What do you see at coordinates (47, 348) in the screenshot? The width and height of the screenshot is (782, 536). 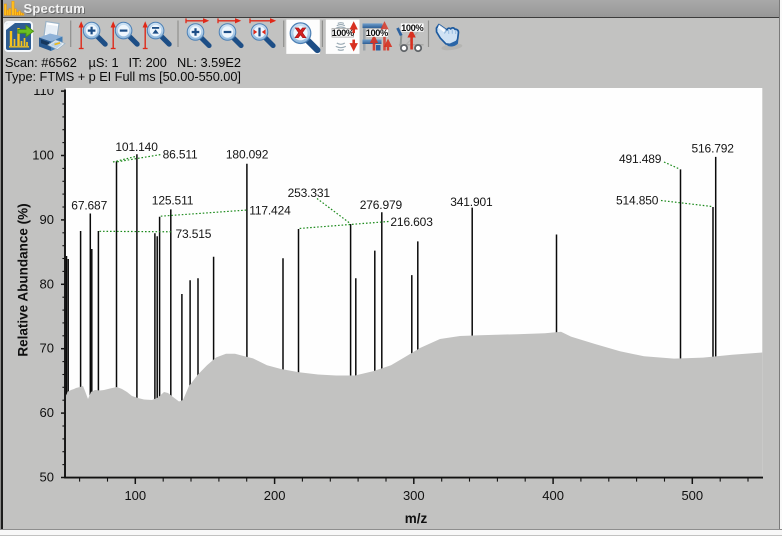 I see `svg-text: 70` at bounding box center [47, 348].